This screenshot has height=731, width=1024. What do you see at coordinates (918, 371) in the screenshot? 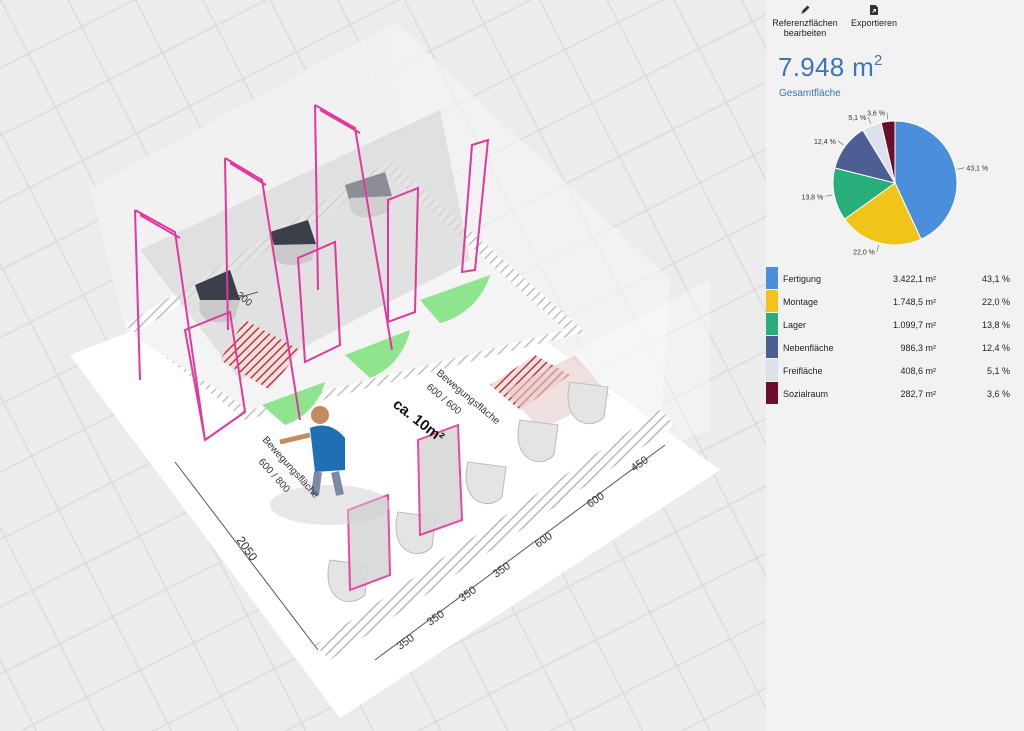
I see `legend-value: 408,6 m²` at bounding box center [918, 371].